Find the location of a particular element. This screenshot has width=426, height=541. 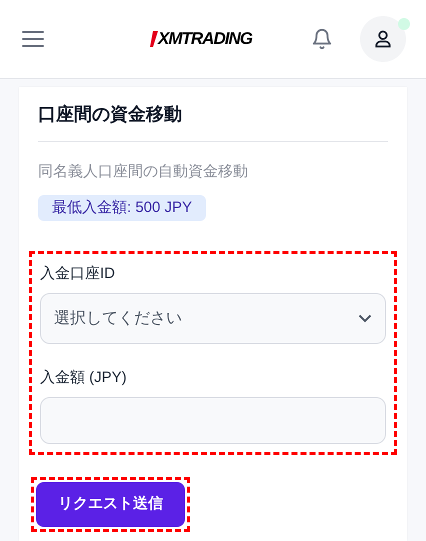

chevron-down-icon is located at coordinates (365, 318).